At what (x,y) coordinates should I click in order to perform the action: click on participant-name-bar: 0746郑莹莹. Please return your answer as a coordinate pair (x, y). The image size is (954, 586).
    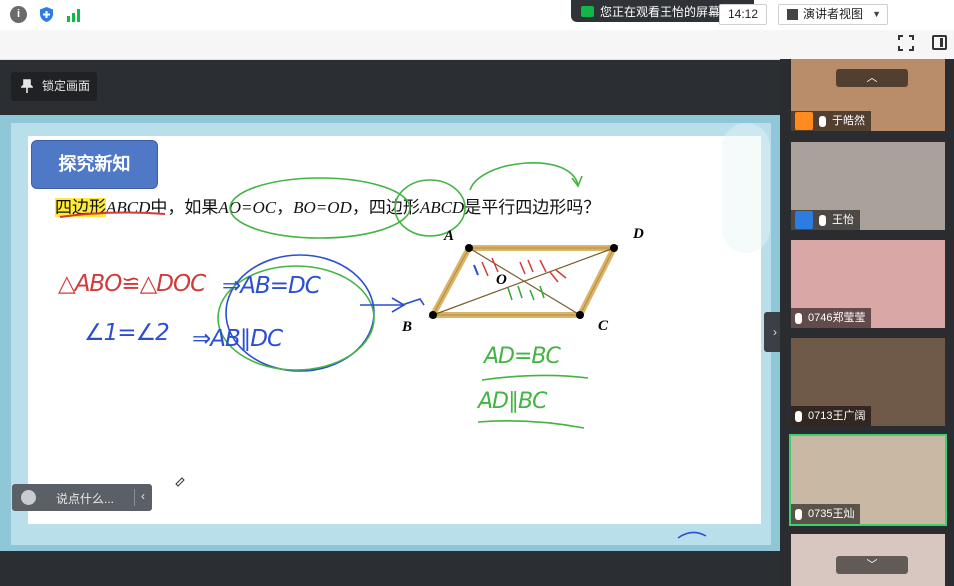
    Looking at the image, I should click on (831, 318).